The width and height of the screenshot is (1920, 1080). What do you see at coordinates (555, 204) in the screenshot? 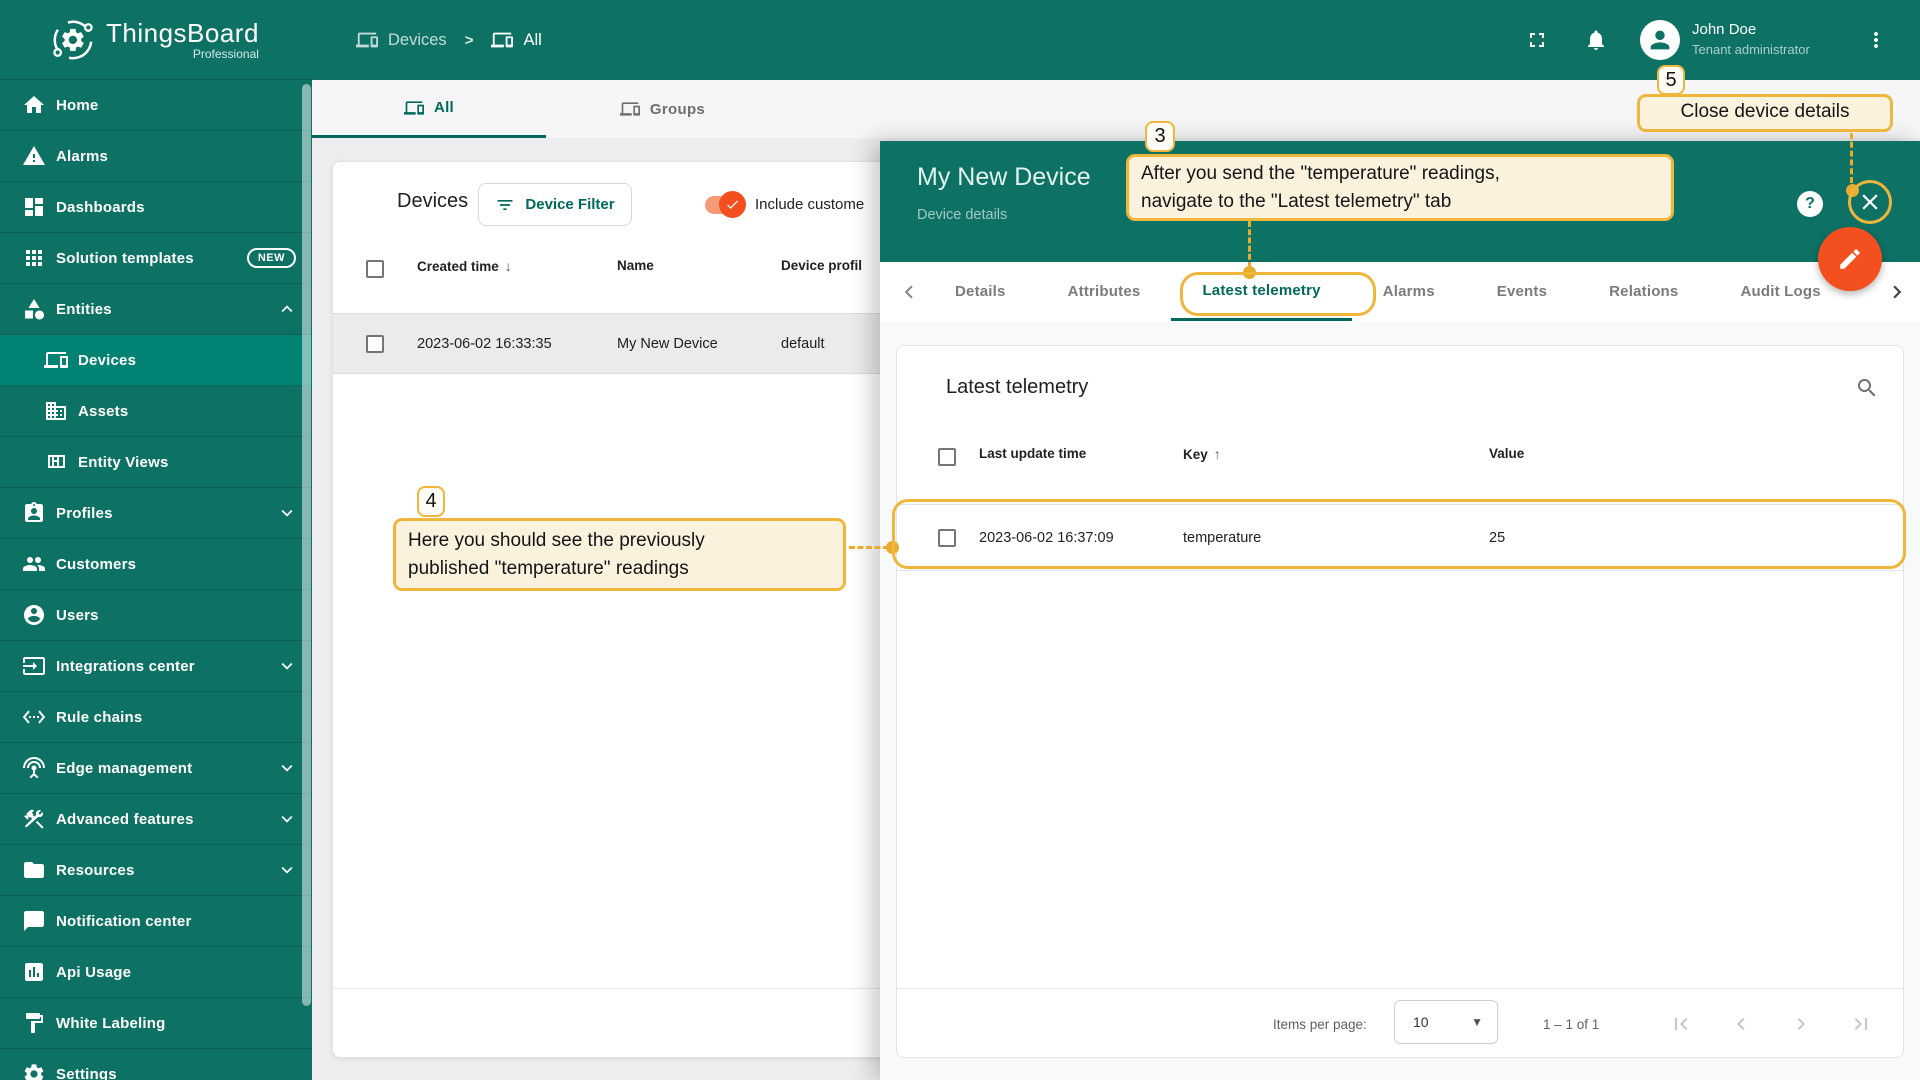
I see `device-filter-button: Device Filter` at bounding box center [555, 204].